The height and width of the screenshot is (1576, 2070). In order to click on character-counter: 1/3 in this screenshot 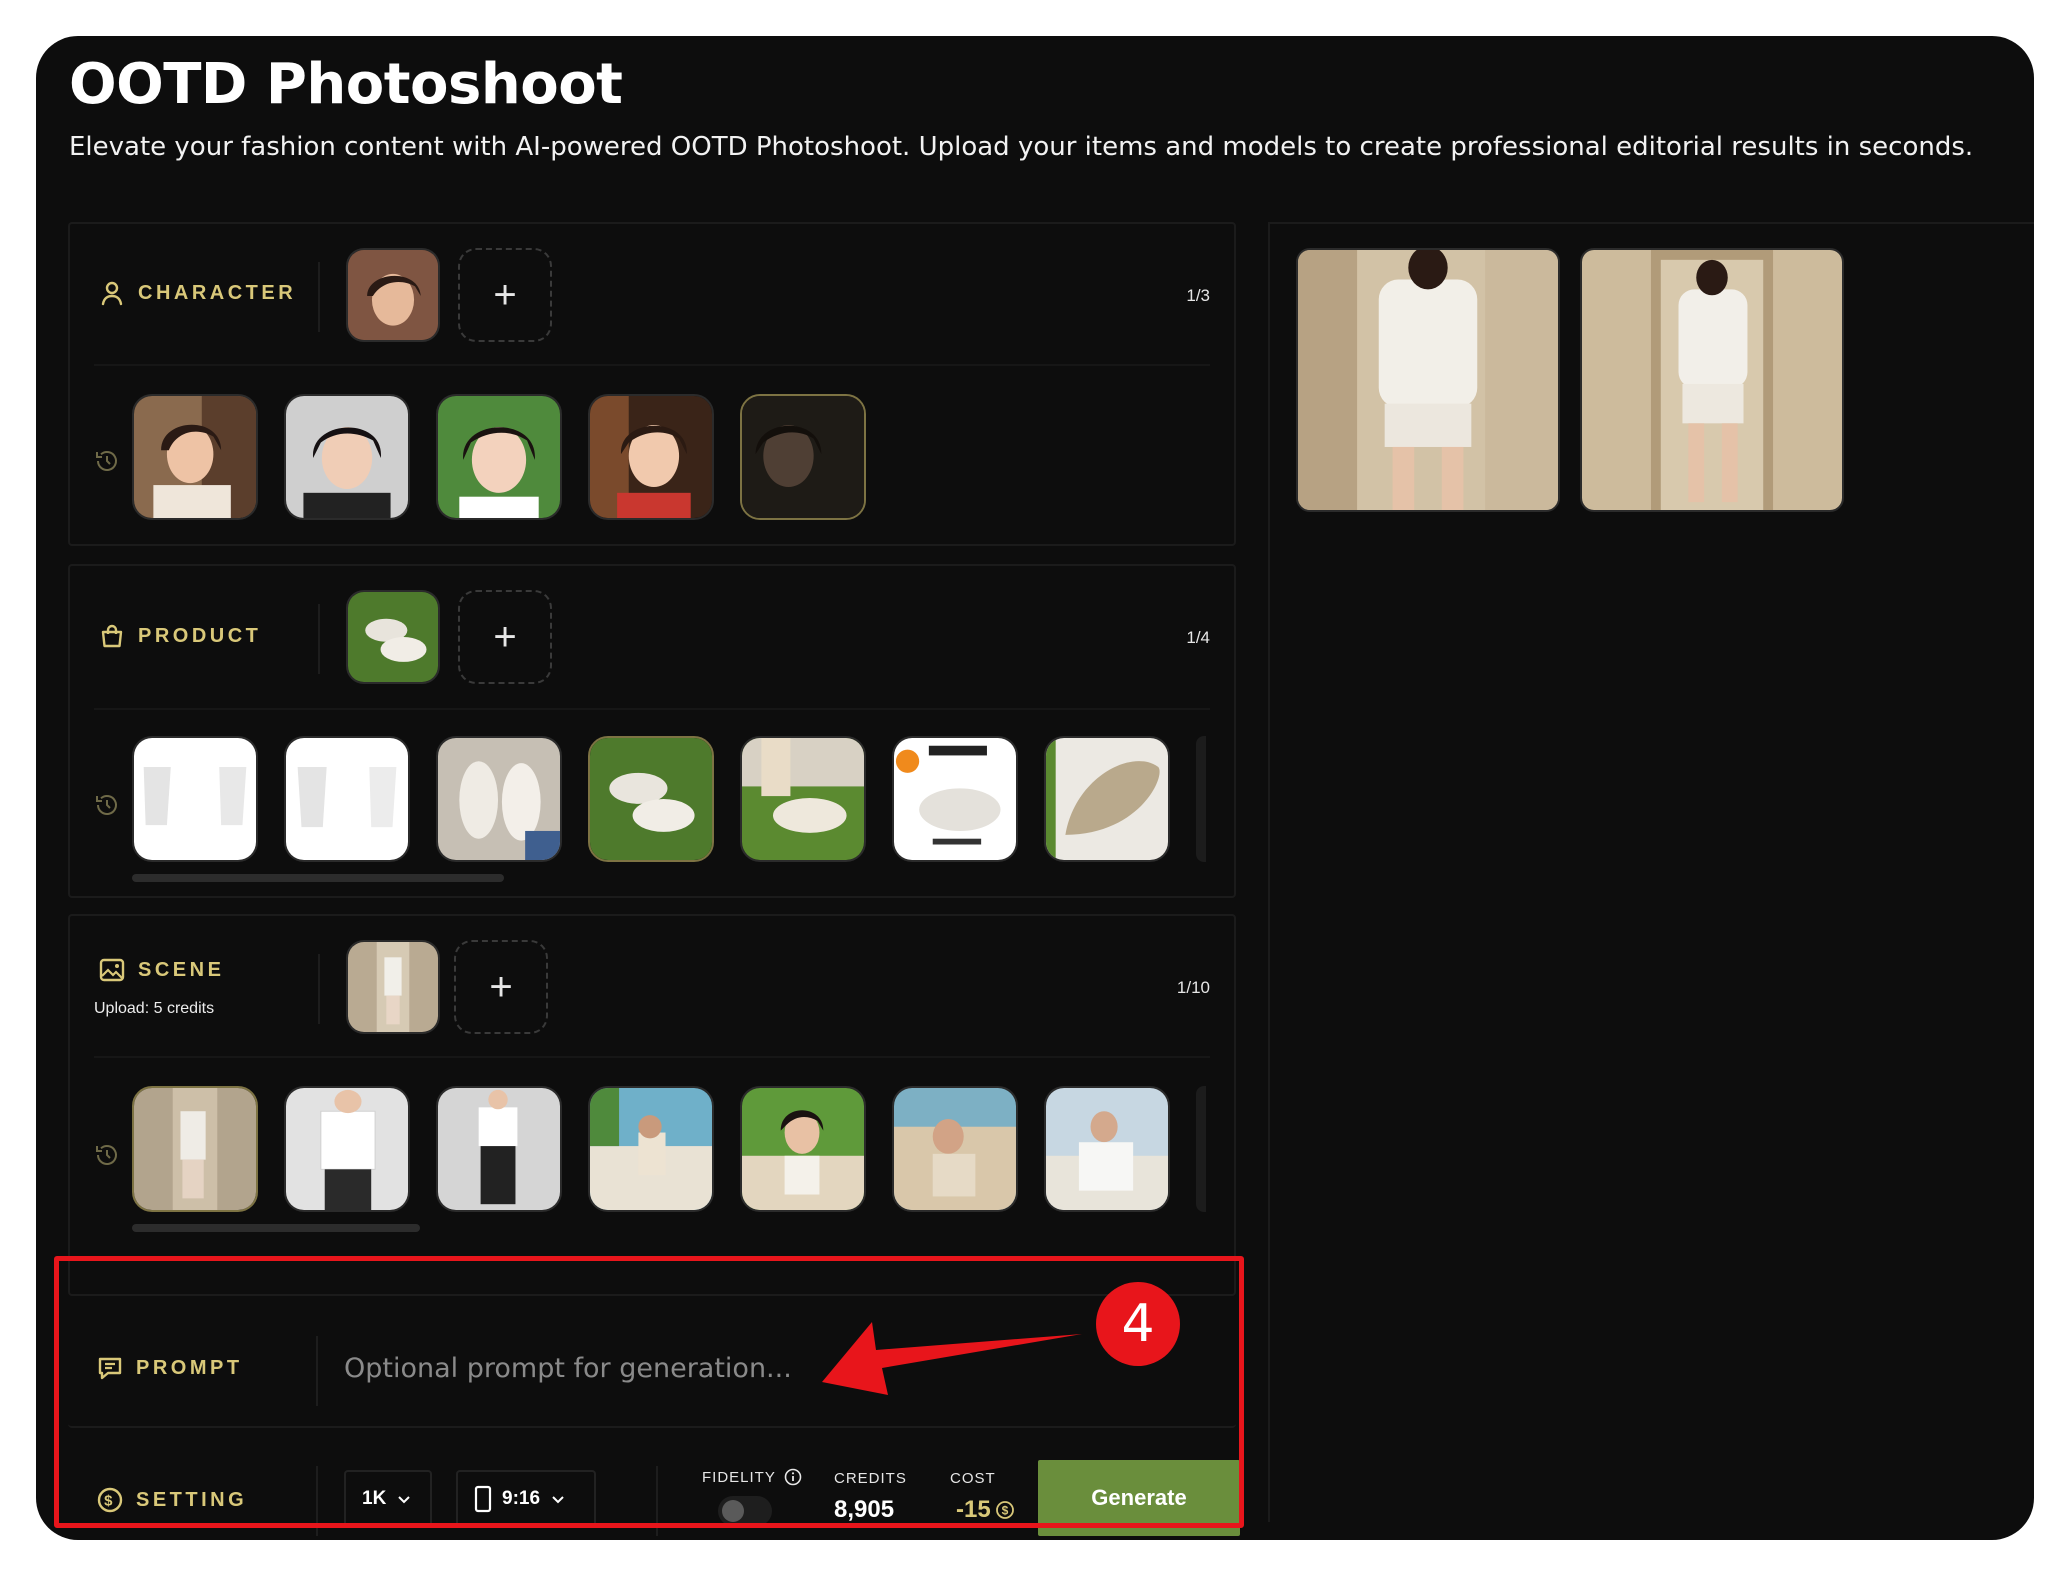, I will do `click(1198, 295)`.